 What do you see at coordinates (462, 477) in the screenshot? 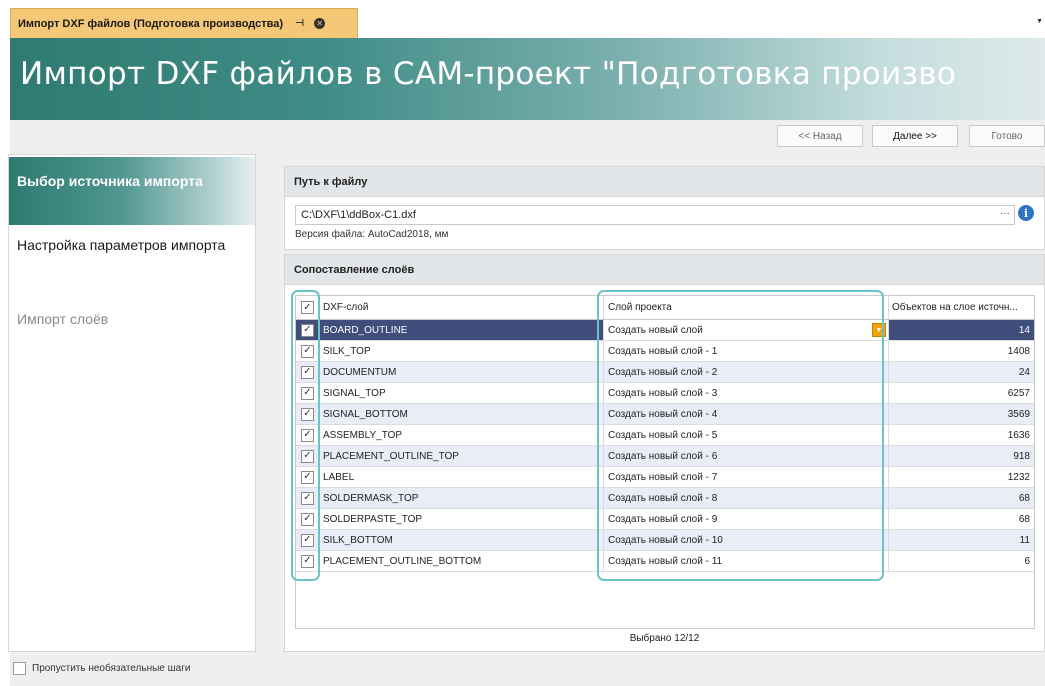
I see `dxf-layer-cell: LABEL` at bounding box center [462, 477].